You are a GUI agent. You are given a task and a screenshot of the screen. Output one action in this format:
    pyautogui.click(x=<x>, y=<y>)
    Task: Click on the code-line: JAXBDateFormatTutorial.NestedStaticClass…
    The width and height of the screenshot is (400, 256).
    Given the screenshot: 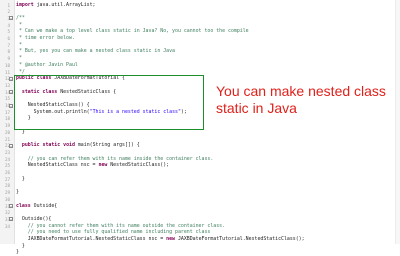 What is the action you would take?
    pyautogui.click(x=160, y=239)
    